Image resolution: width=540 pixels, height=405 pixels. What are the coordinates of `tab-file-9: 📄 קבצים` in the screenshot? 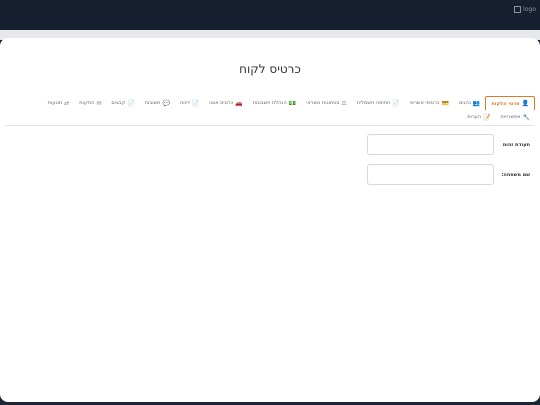 It's located at (122, 103).